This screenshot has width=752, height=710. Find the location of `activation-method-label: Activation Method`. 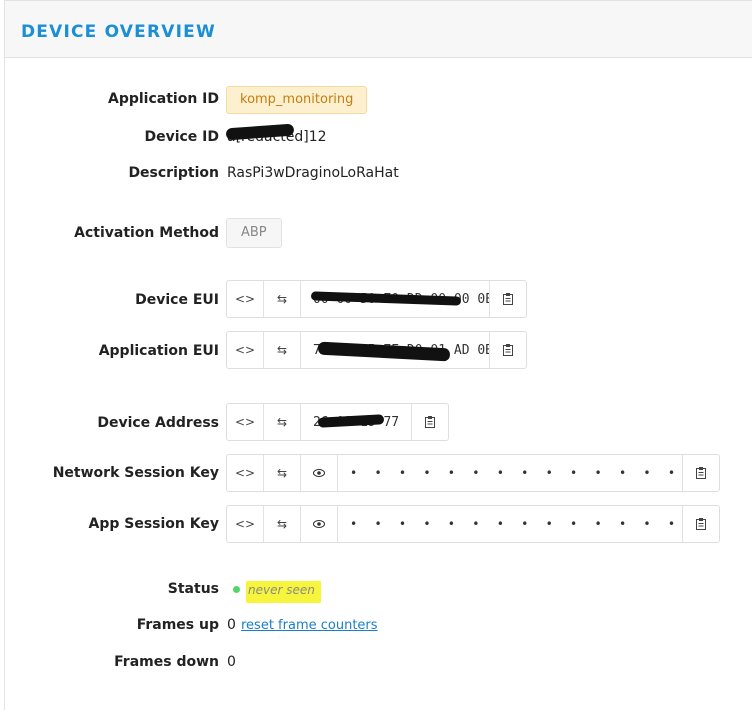

activation-method-label: Activation Method is located at coordinates (146, 233).